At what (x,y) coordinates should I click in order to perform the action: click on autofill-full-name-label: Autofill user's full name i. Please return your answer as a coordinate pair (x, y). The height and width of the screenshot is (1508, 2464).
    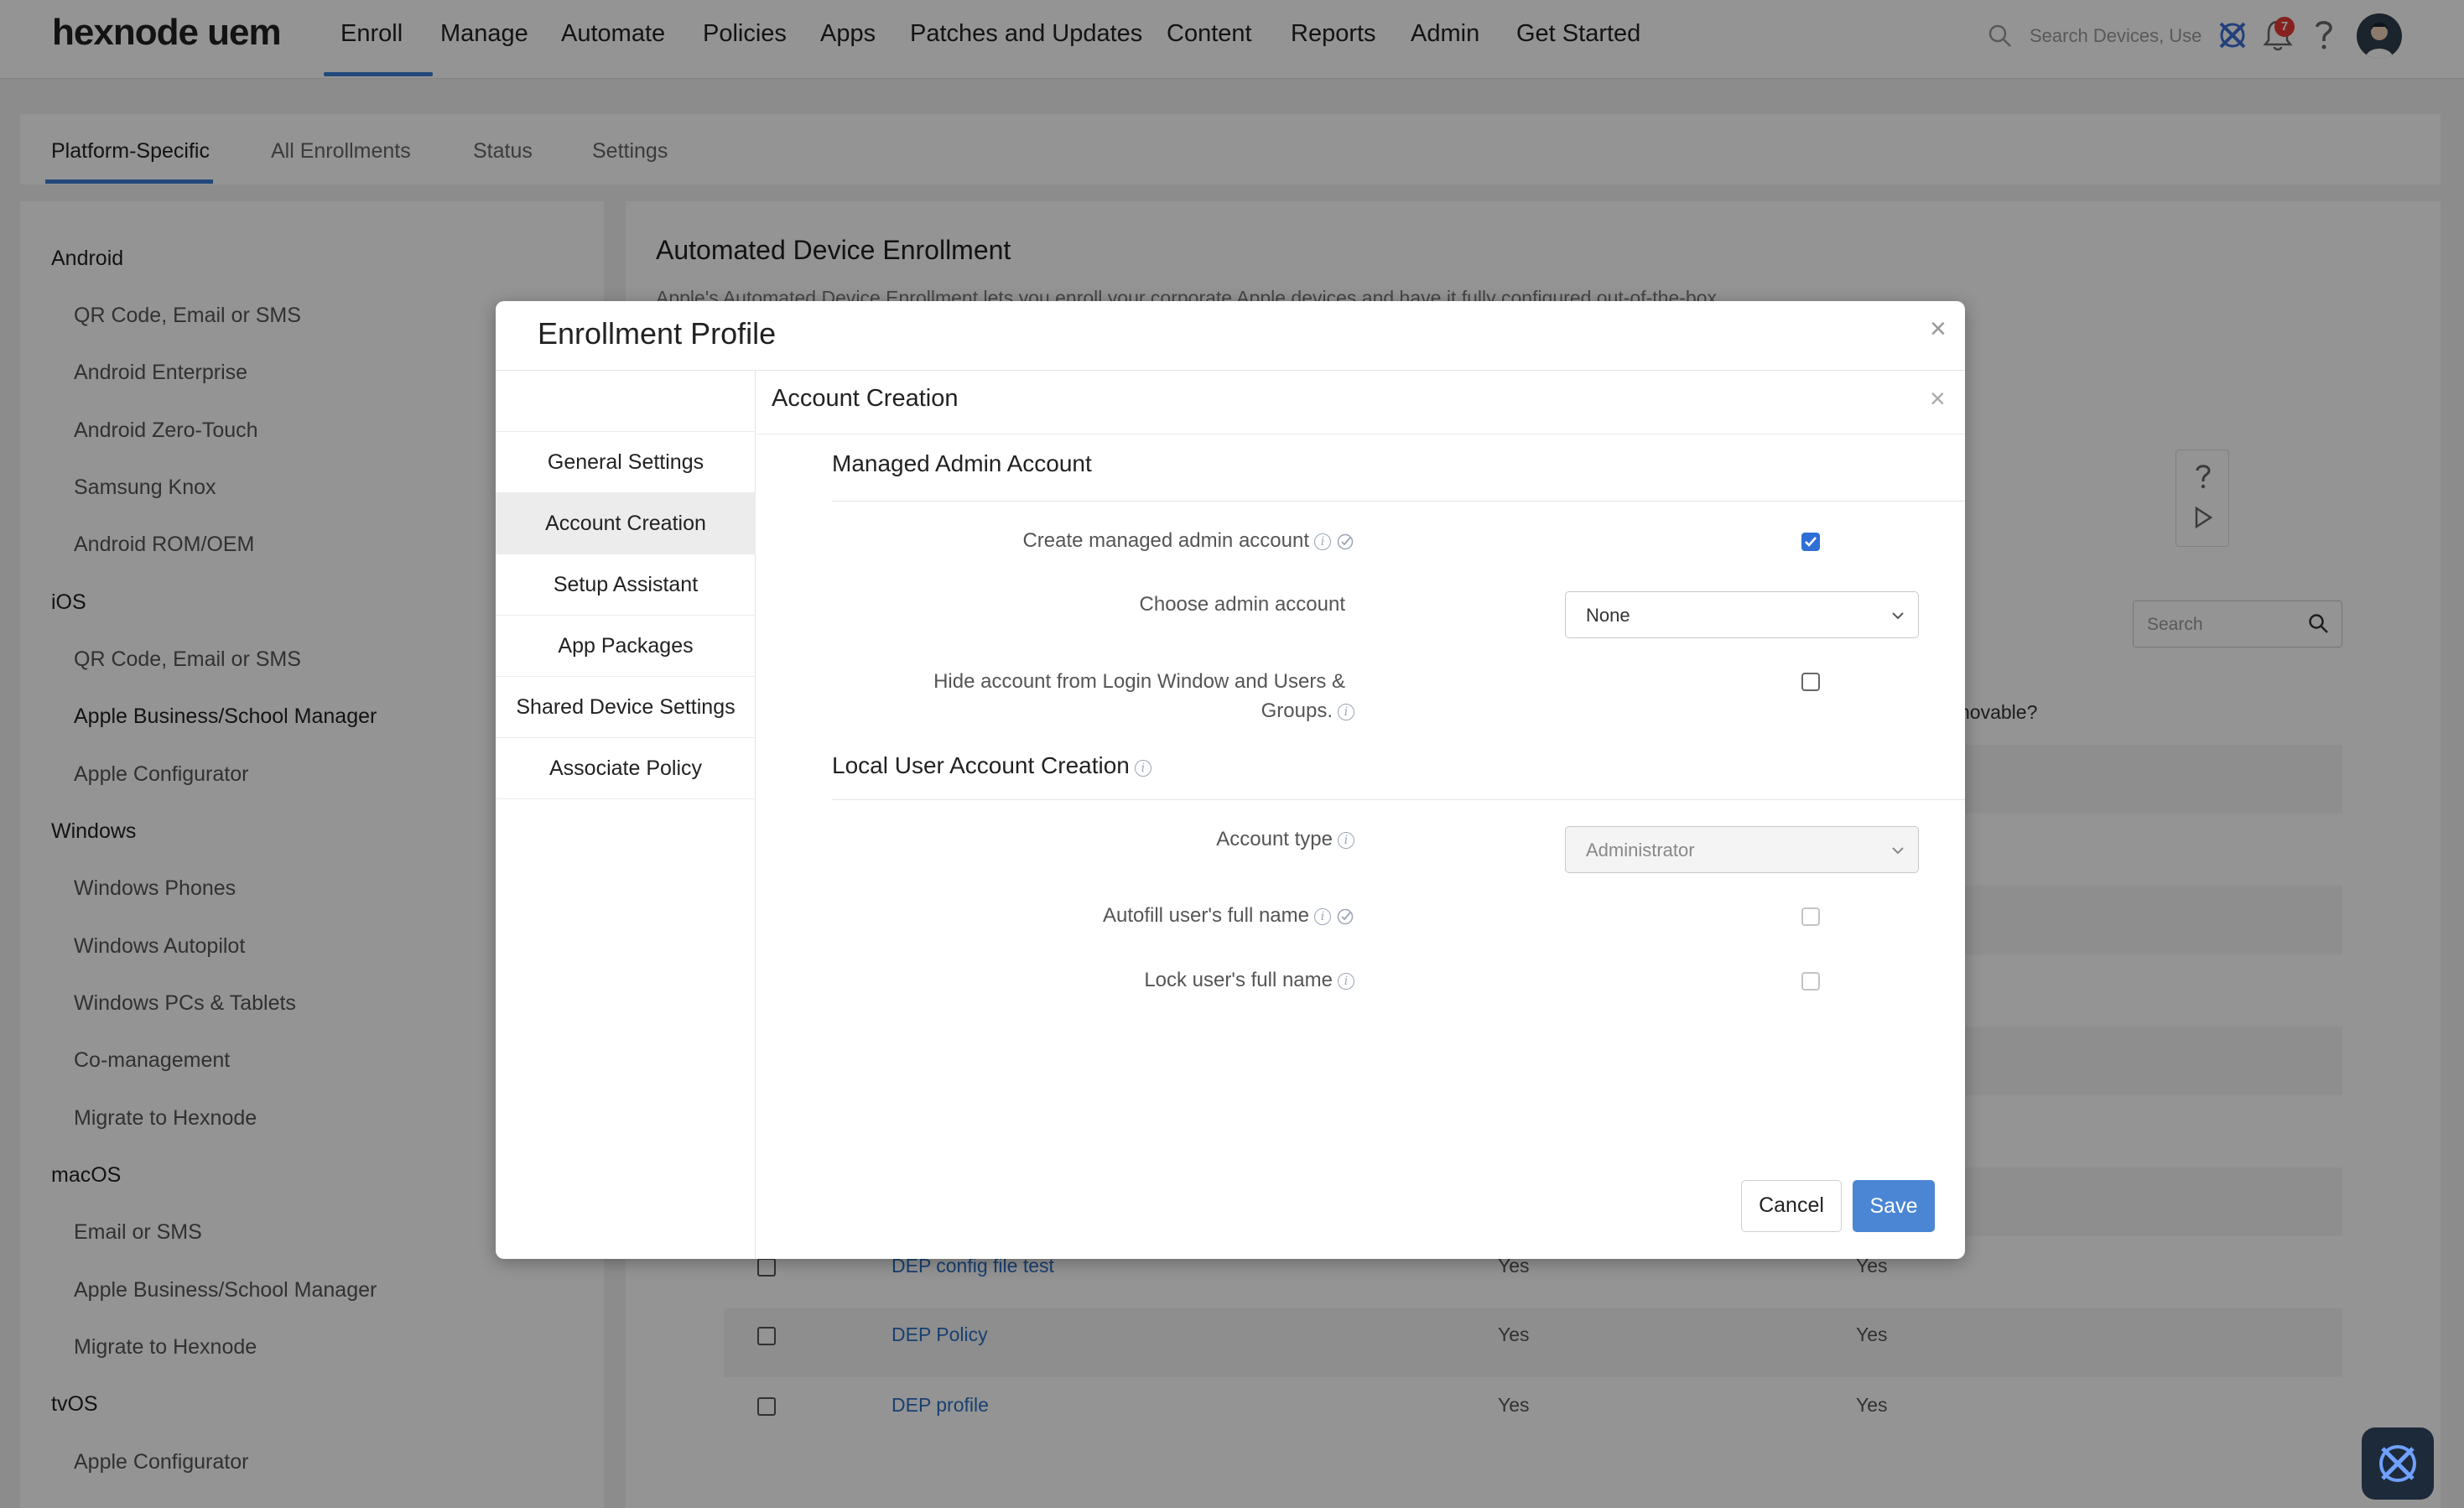
    Looking at the image, I should click on (1134, 916).